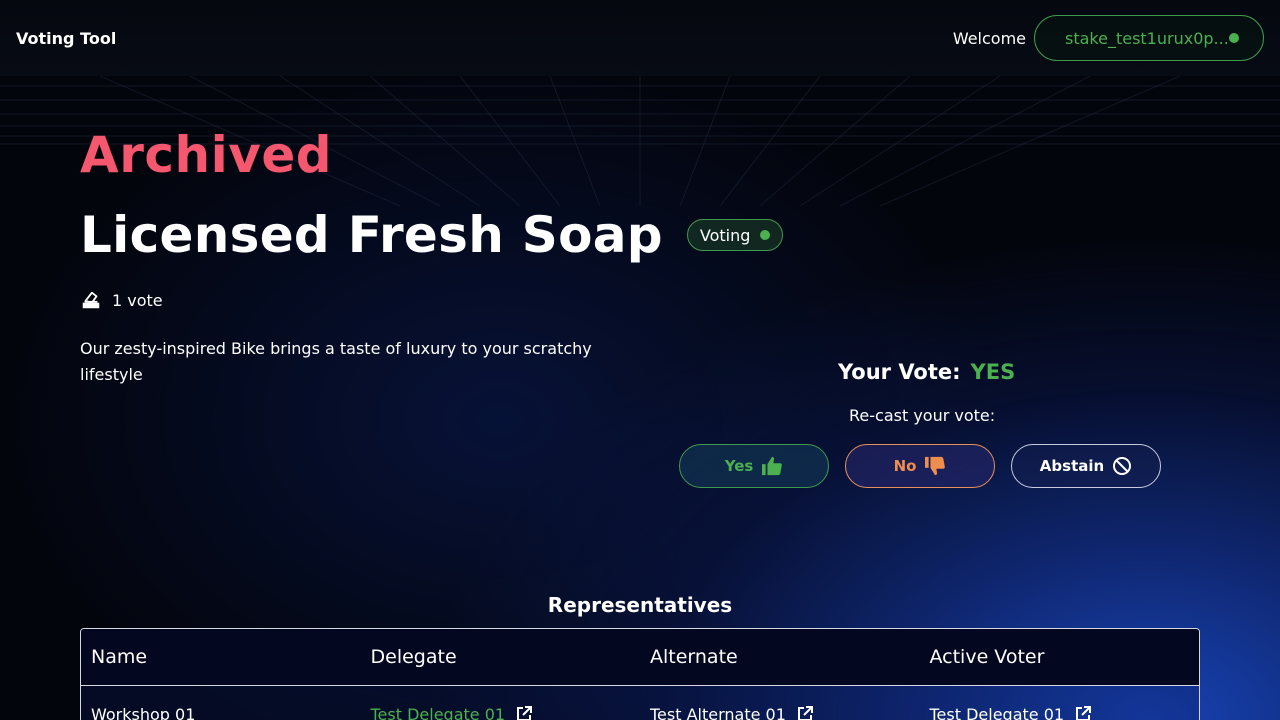 This screenshot has height=720, width=1280. What do you see at coordinates (91, 300) in the screenshot?
I see `ballot-icon` at bounding box center [91, 300].